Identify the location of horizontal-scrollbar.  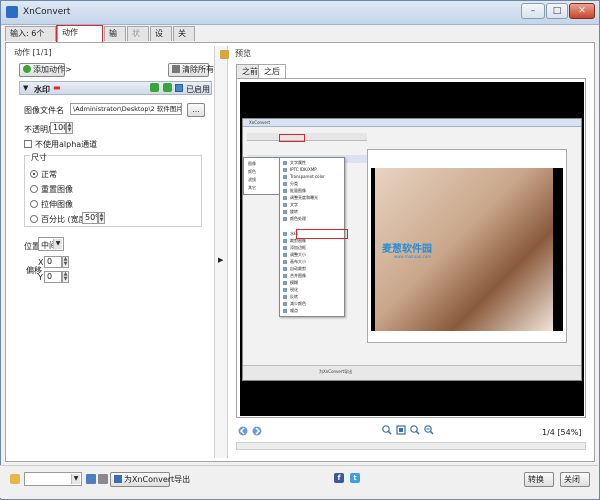
(411, 446).